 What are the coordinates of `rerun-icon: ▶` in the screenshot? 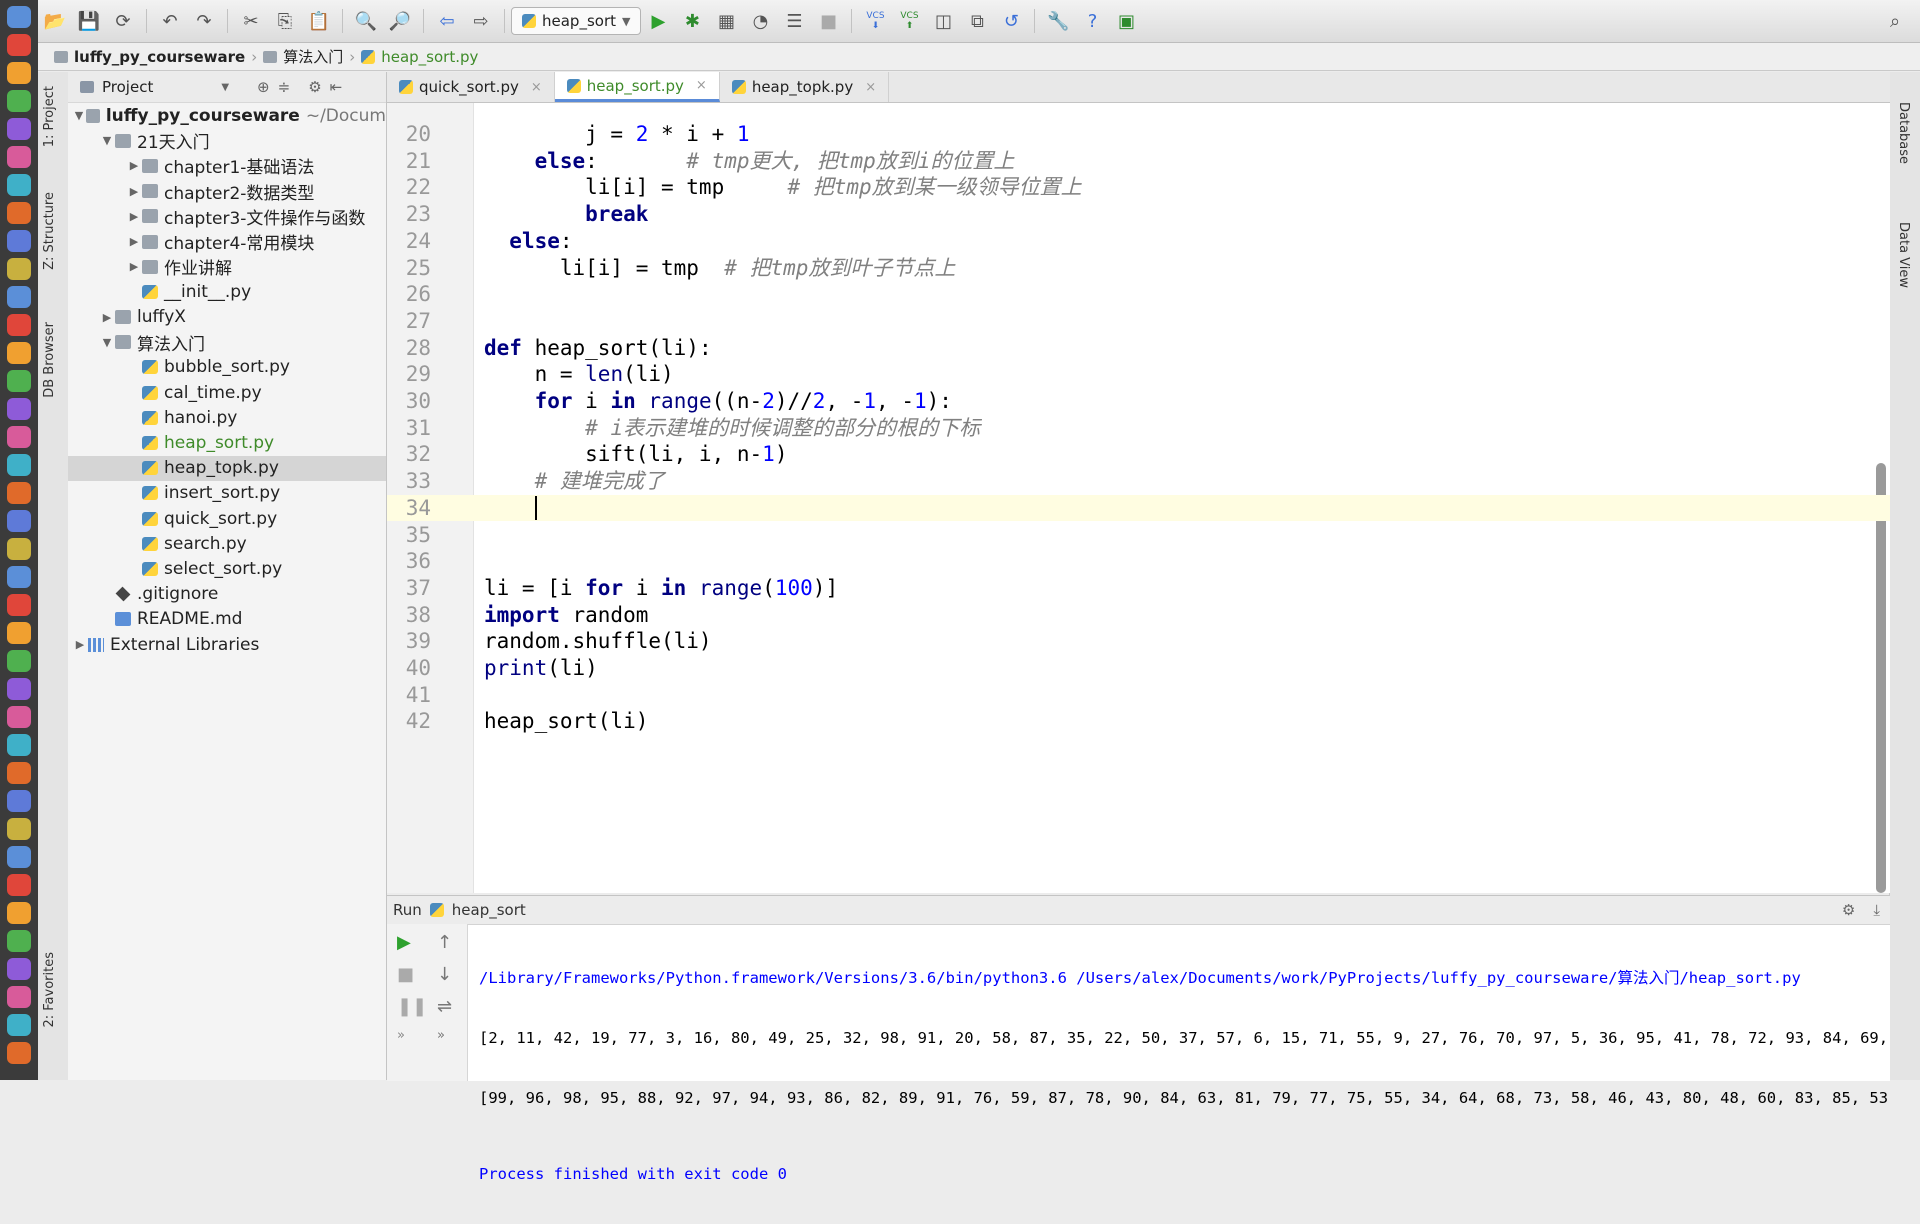 It's located at (409, 944).